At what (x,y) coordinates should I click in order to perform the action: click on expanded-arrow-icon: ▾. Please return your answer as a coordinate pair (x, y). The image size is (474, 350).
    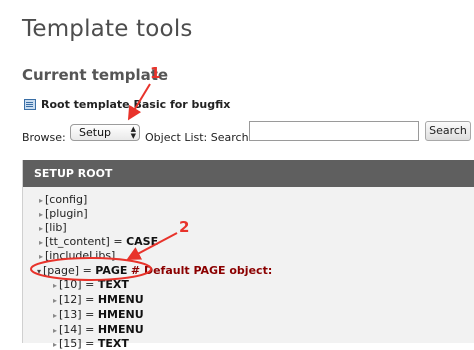
    Looking at the image, I should click on (39, 271).